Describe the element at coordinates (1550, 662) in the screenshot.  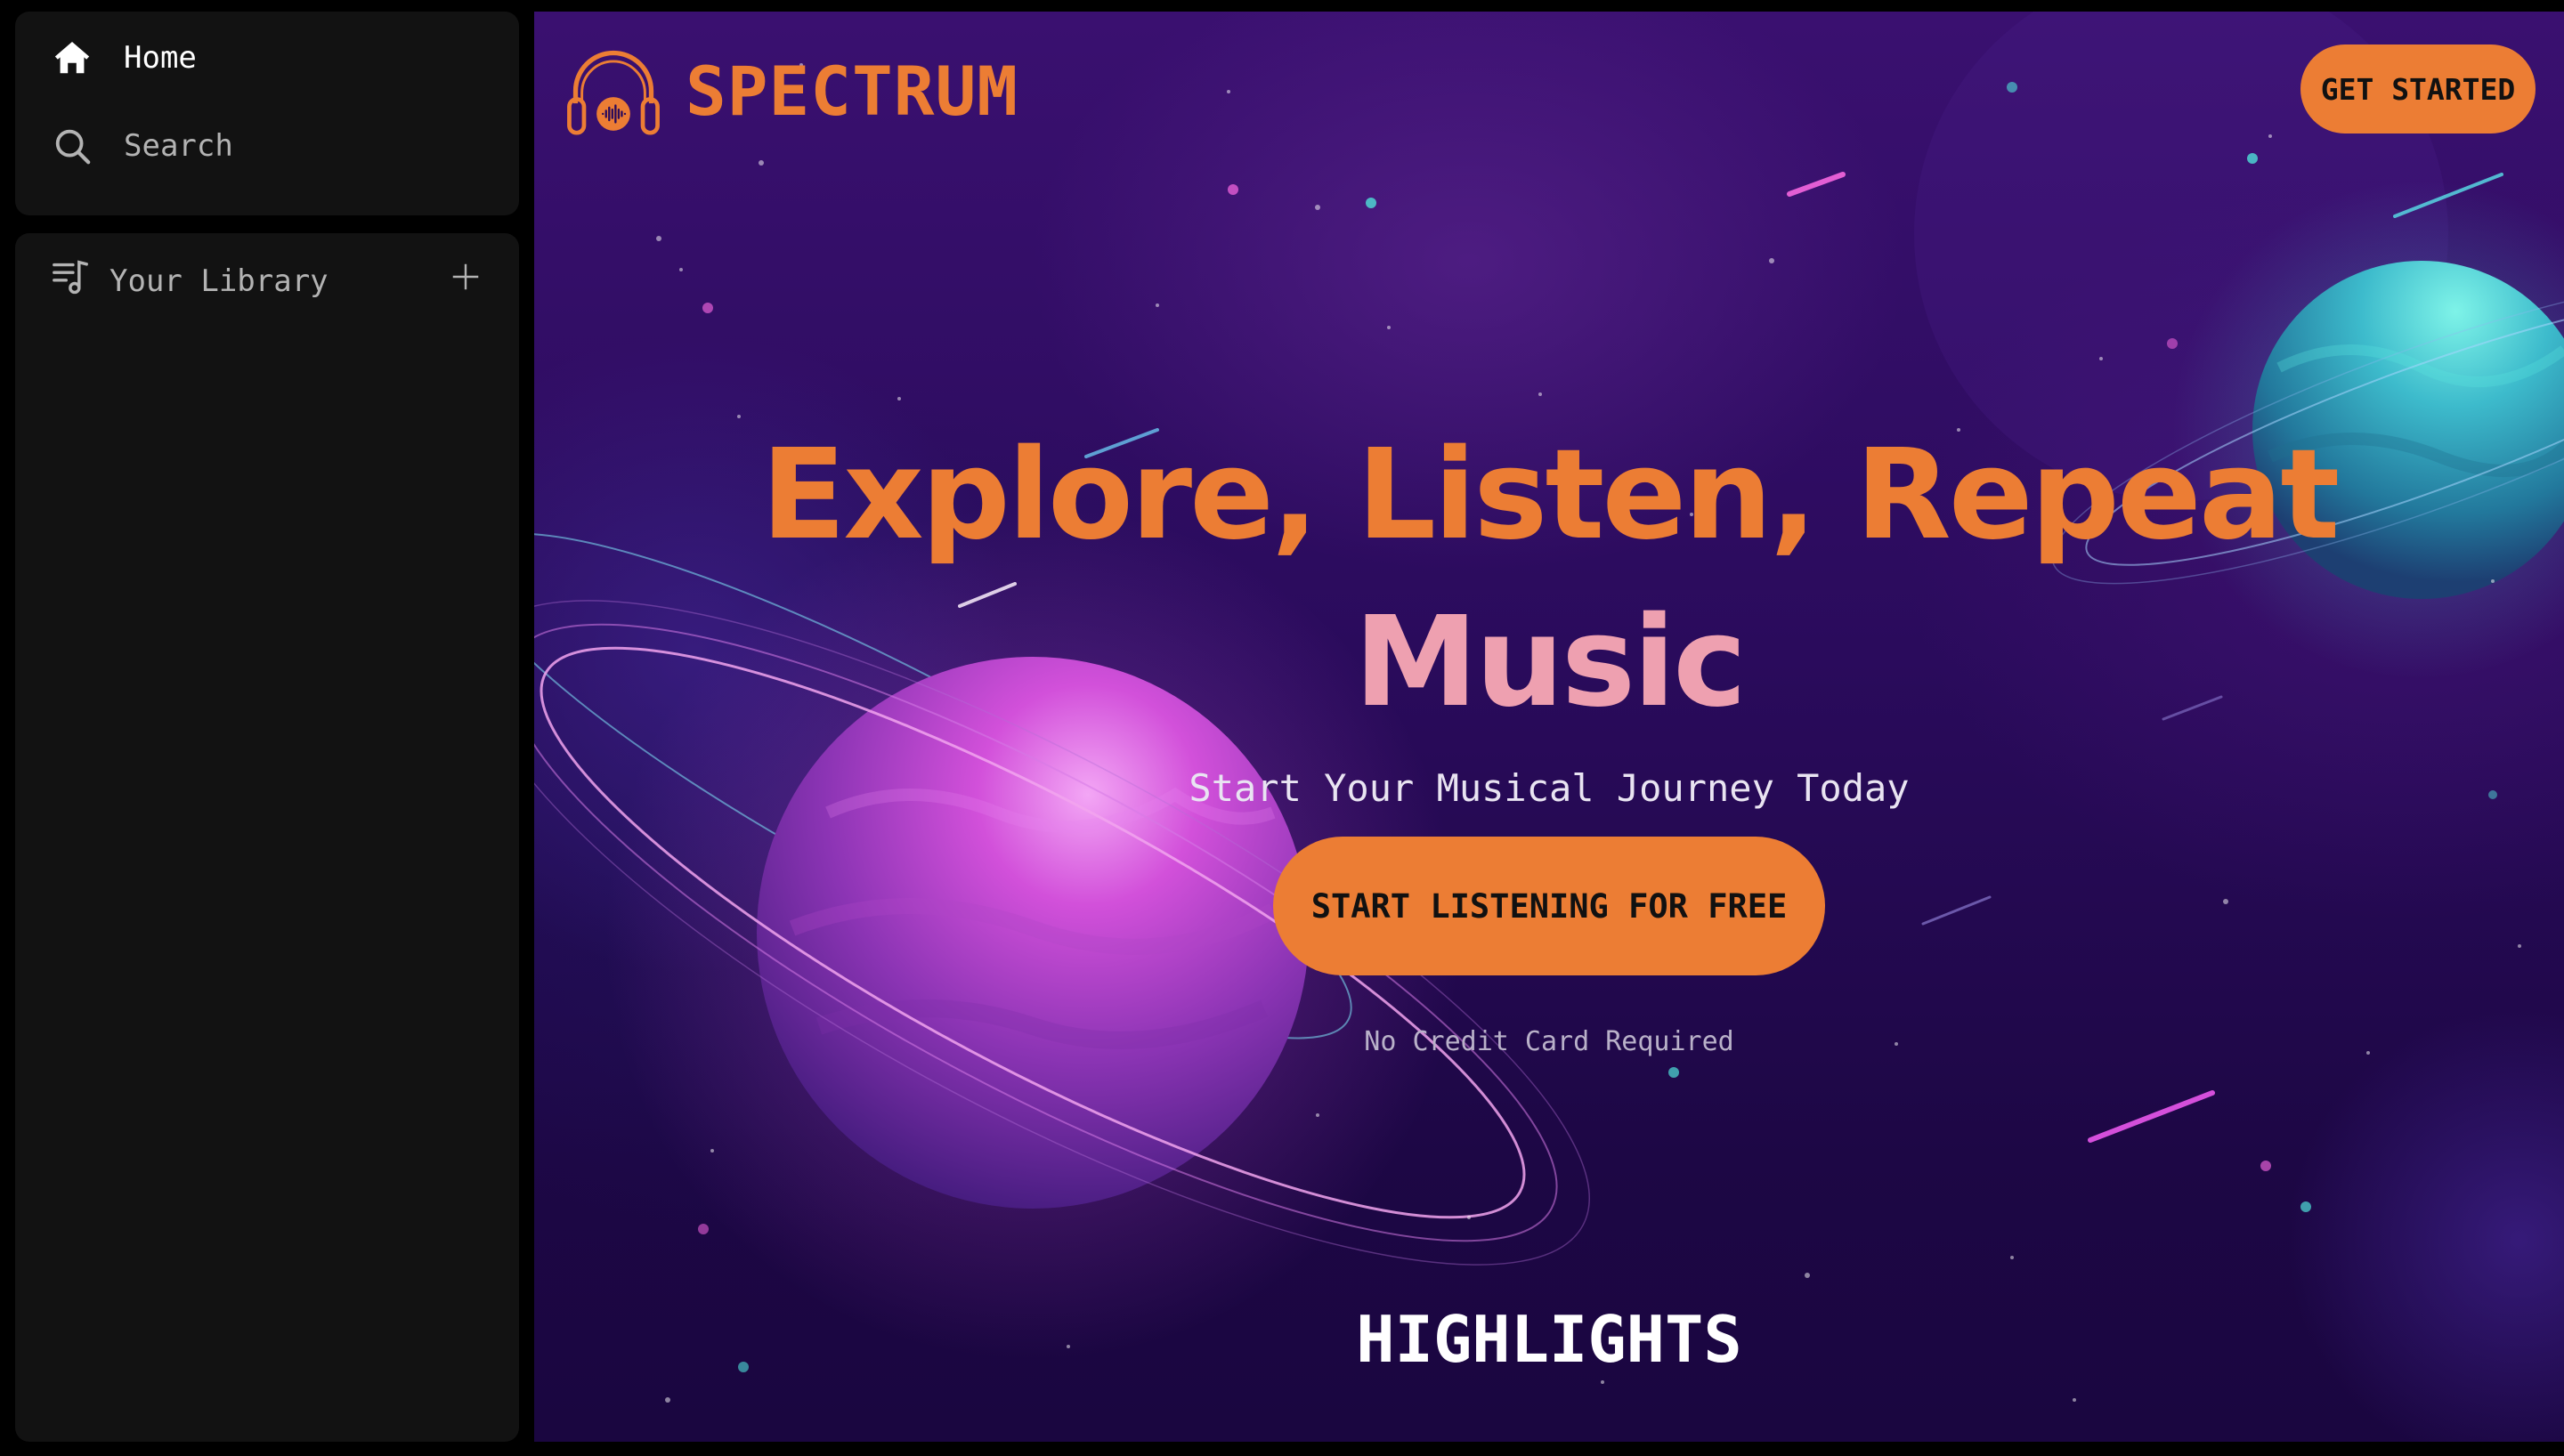
I see `hero-title-line-2: Music` at that location.